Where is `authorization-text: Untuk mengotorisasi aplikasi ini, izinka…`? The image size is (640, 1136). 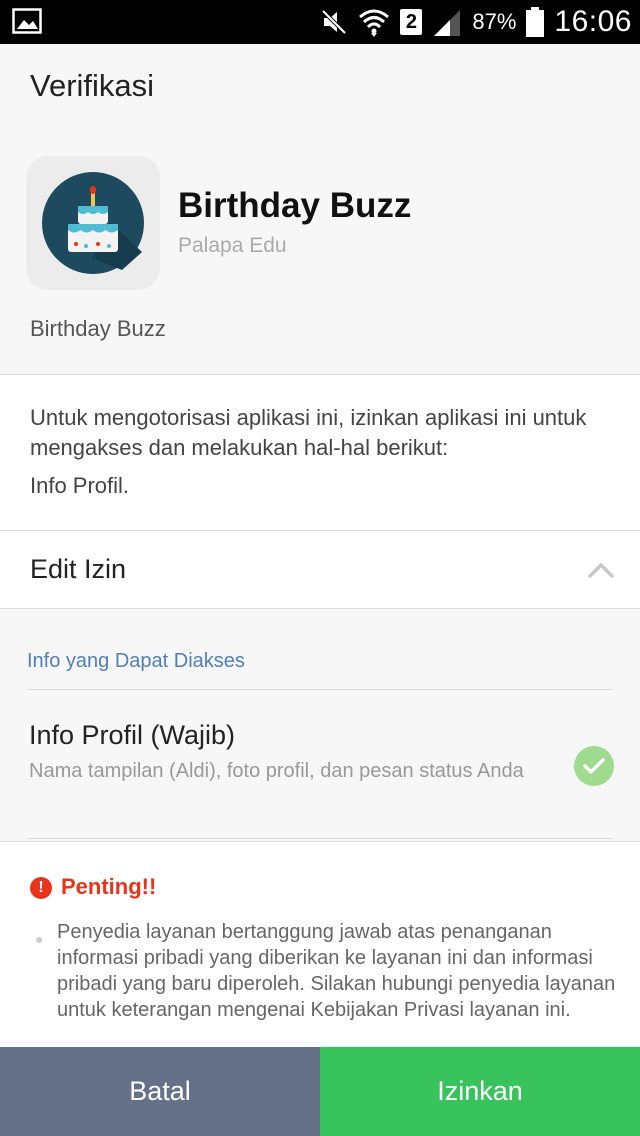 authorization-text: Untuk mengotorisasi aplikasi ini, izinka… is located at coordinates (308, 432).